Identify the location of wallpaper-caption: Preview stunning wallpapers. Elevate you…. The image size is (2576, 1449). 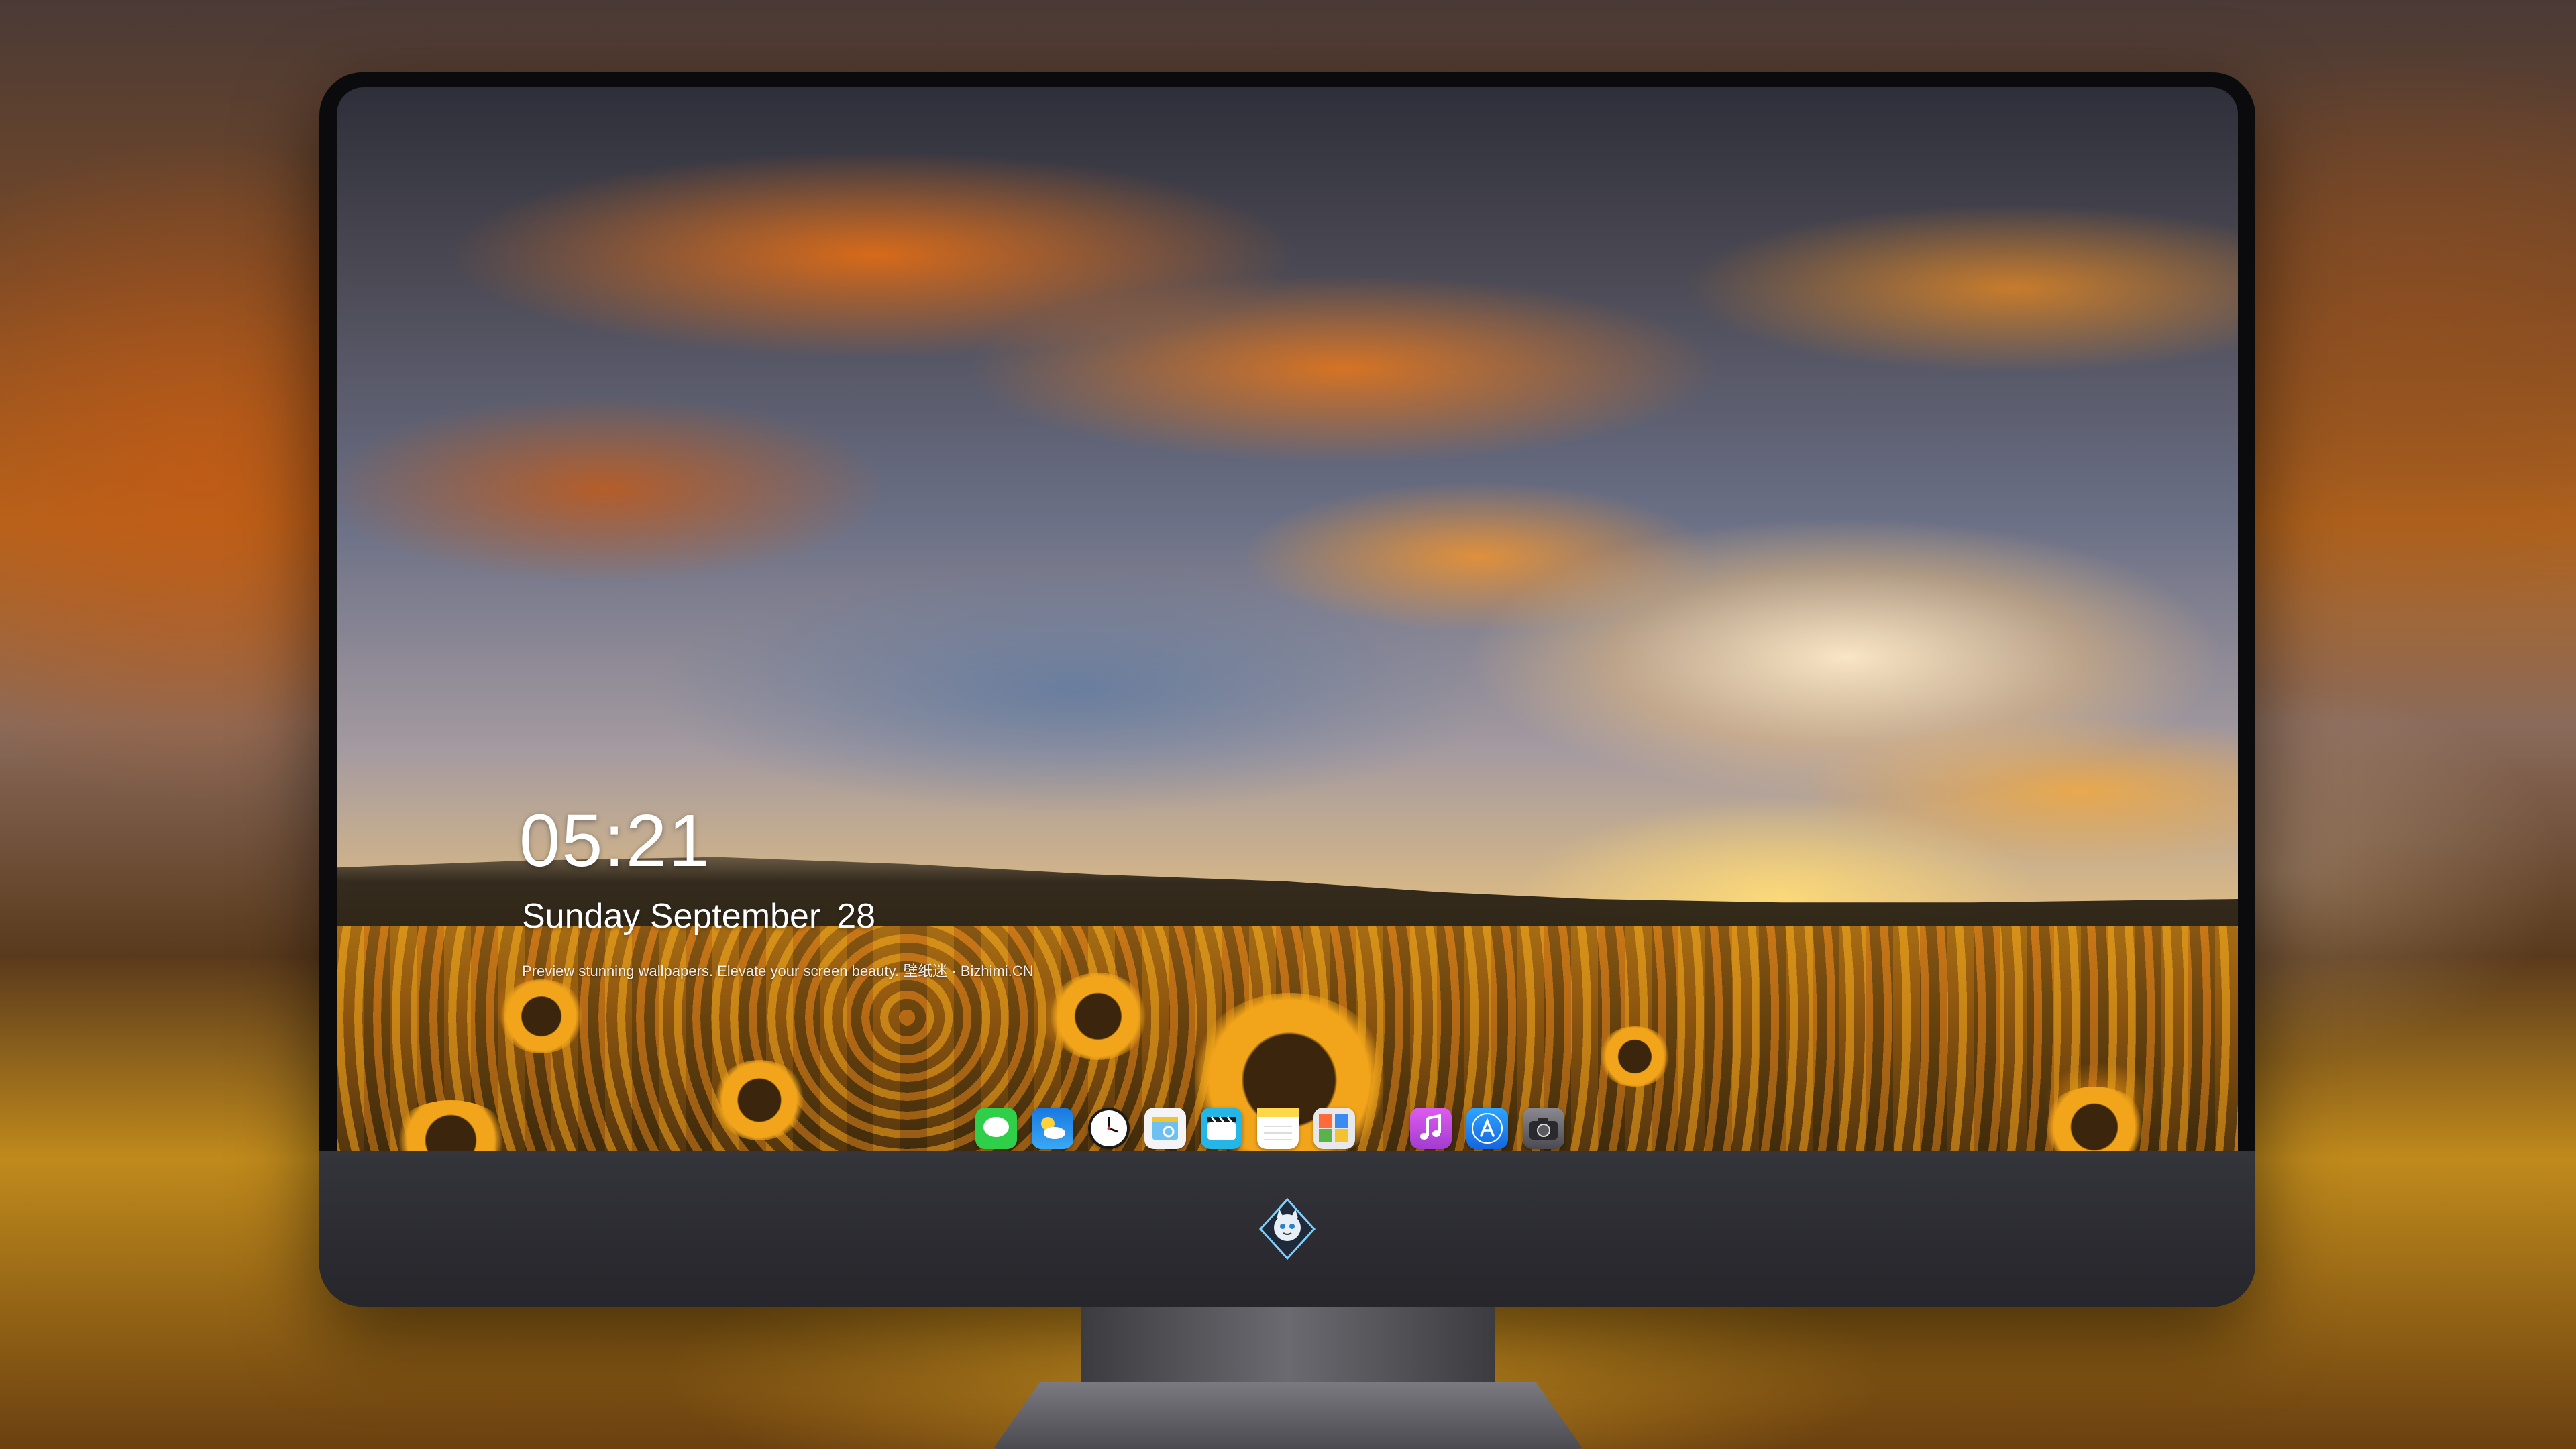
(778, 971).